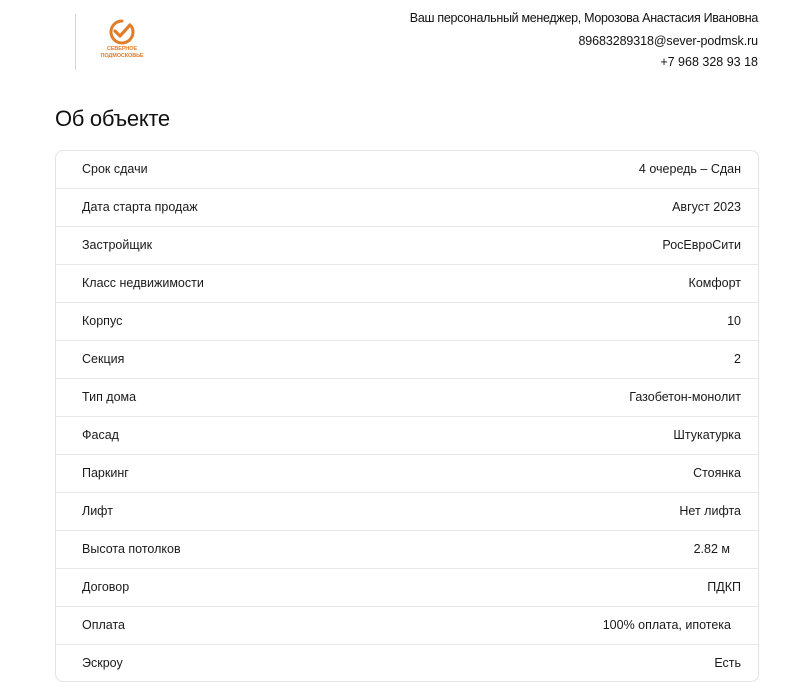  Describe the element at coordinates (103, 625) in the screenshot. I see `detail-label: Оплата` at that location.